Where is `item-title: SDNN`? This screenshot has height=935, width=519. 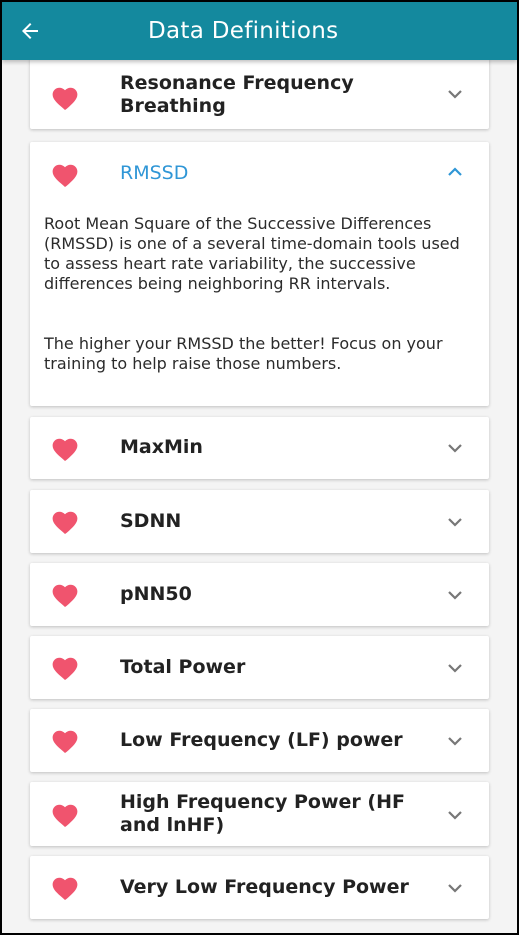
item-title: SDNN is located at coordinates (151, 521).